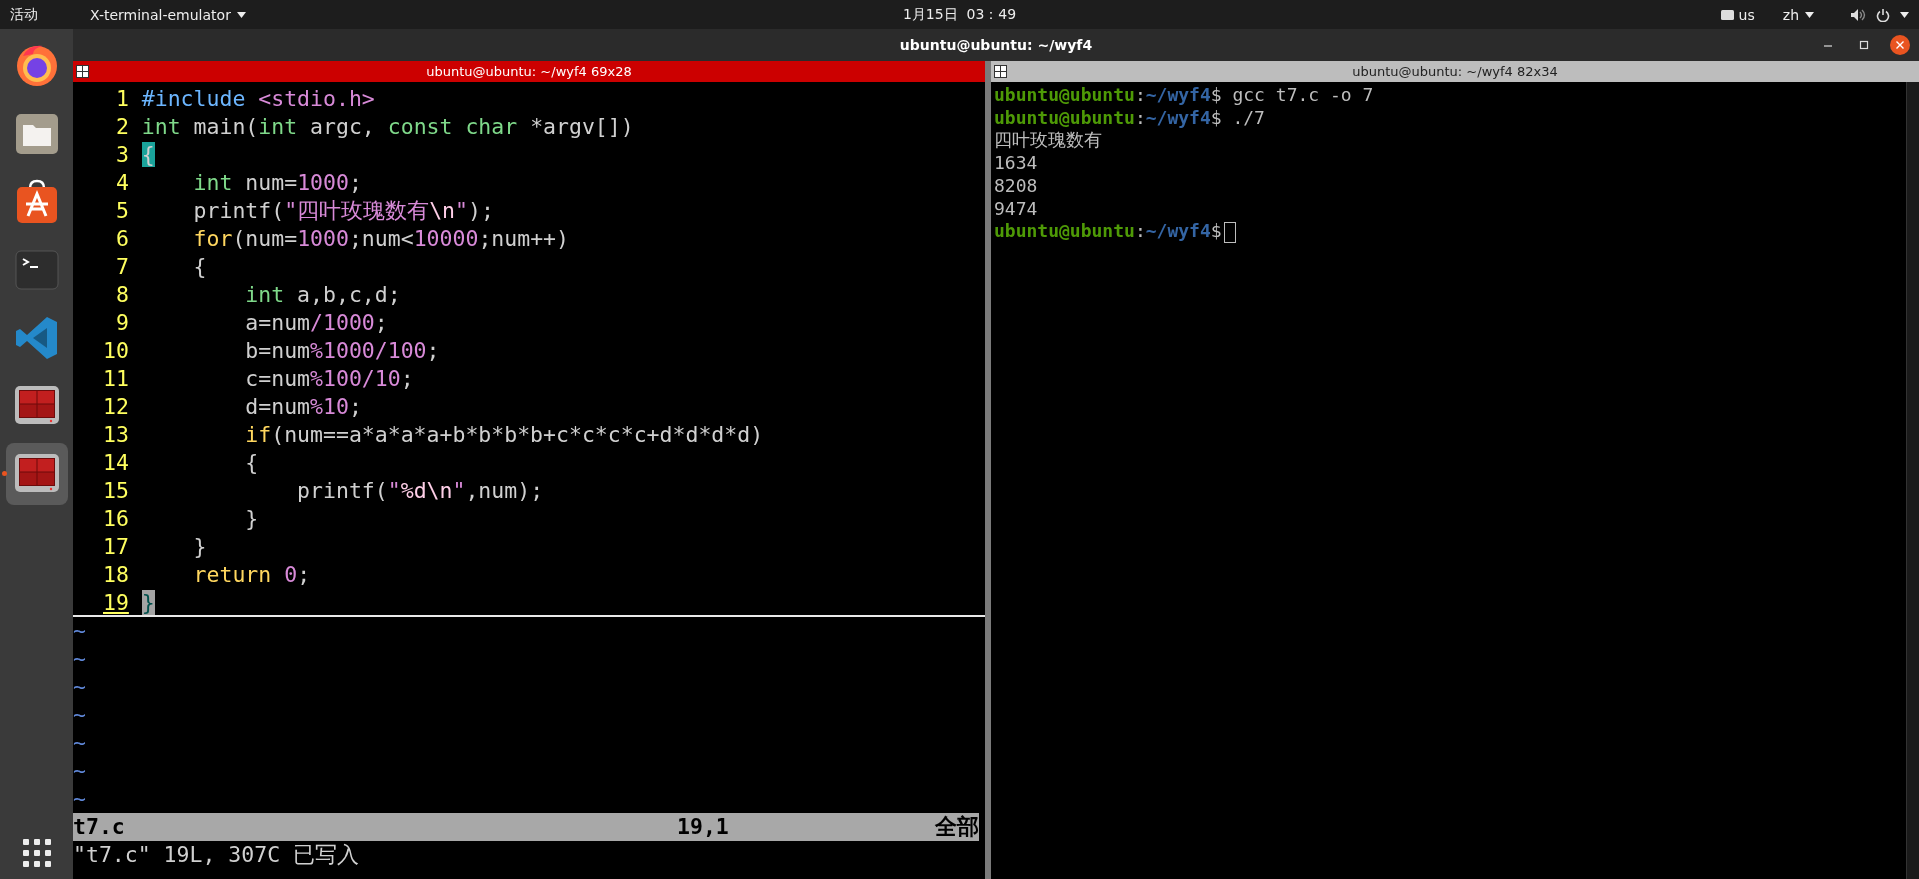  I want to click on line-number: 5, so click(122, 211).